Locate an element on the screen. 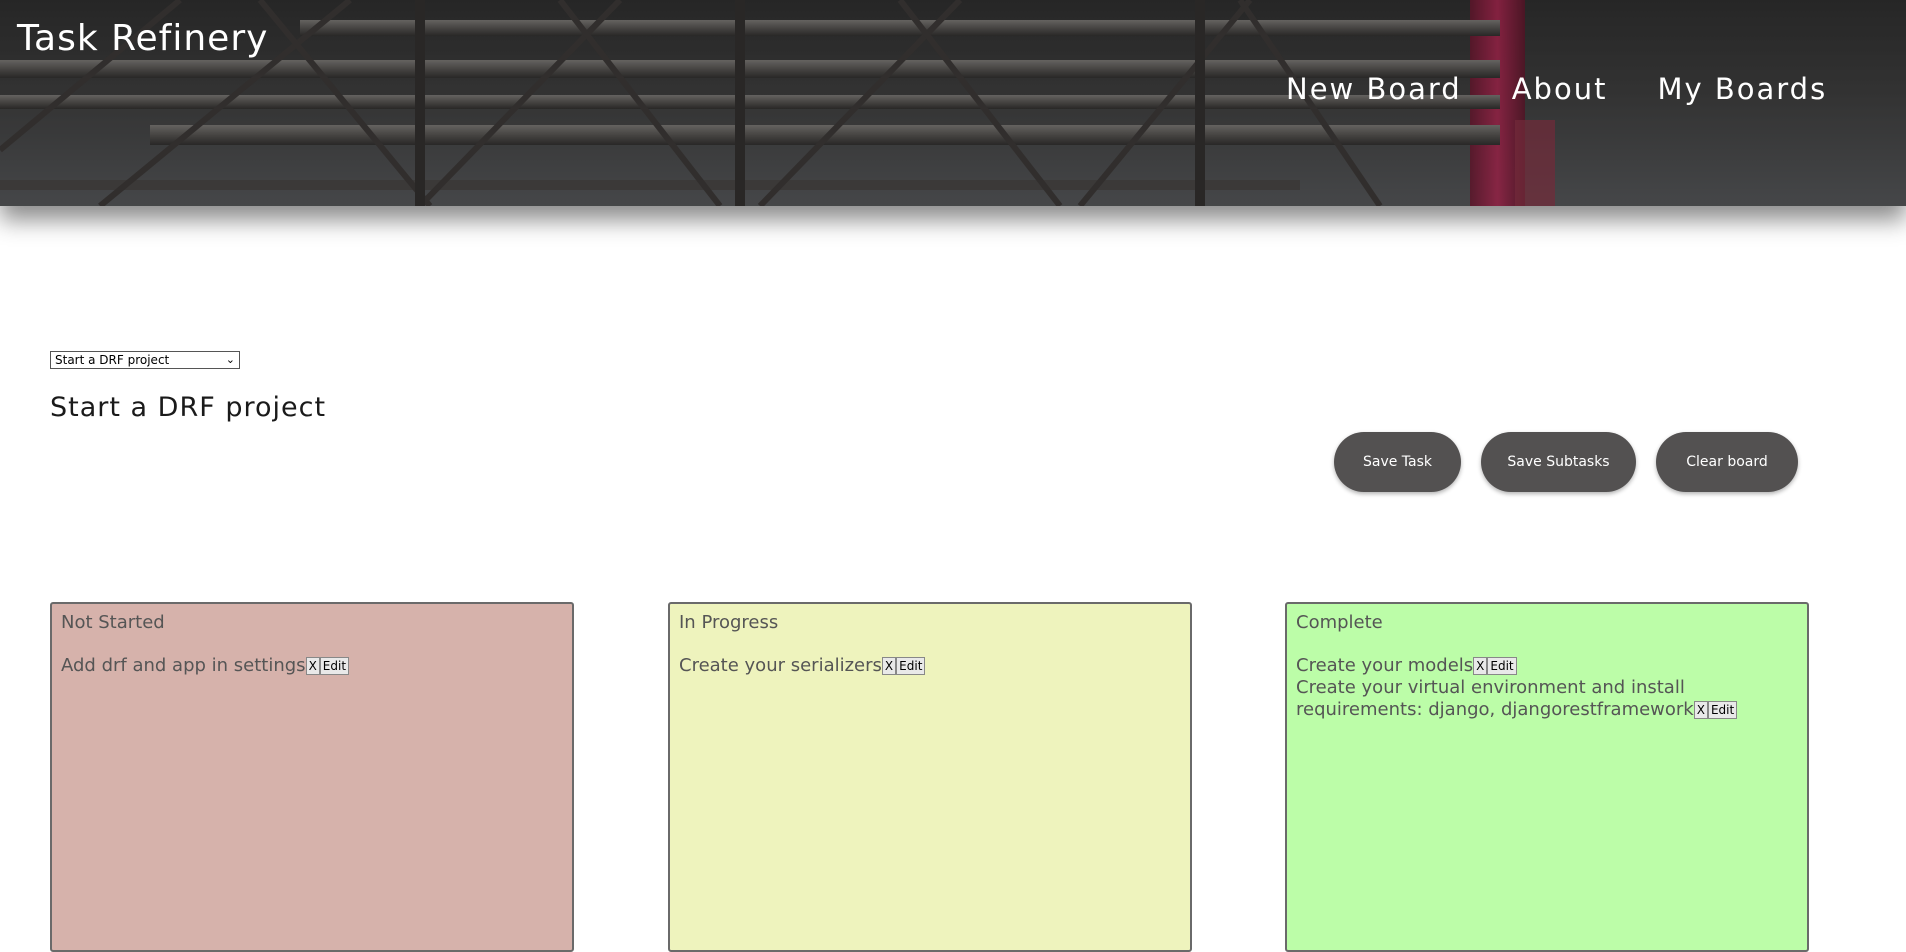 The height and width of the screenshot is (952, 1906). brand-title: Task Refinery is located at coordinates (142, 38).